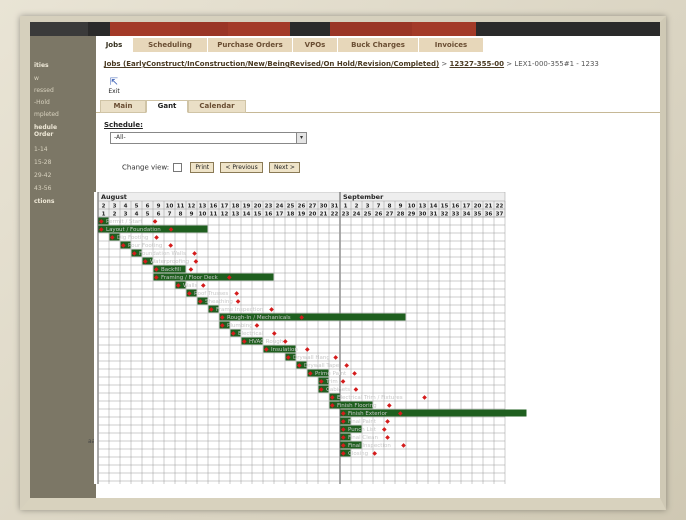 Image resolution: width=686 pixels, height=520 pixels. Describe the element at coordinates (236, 207) in the screenshot. I see `date-tick-label: 18` at that location.